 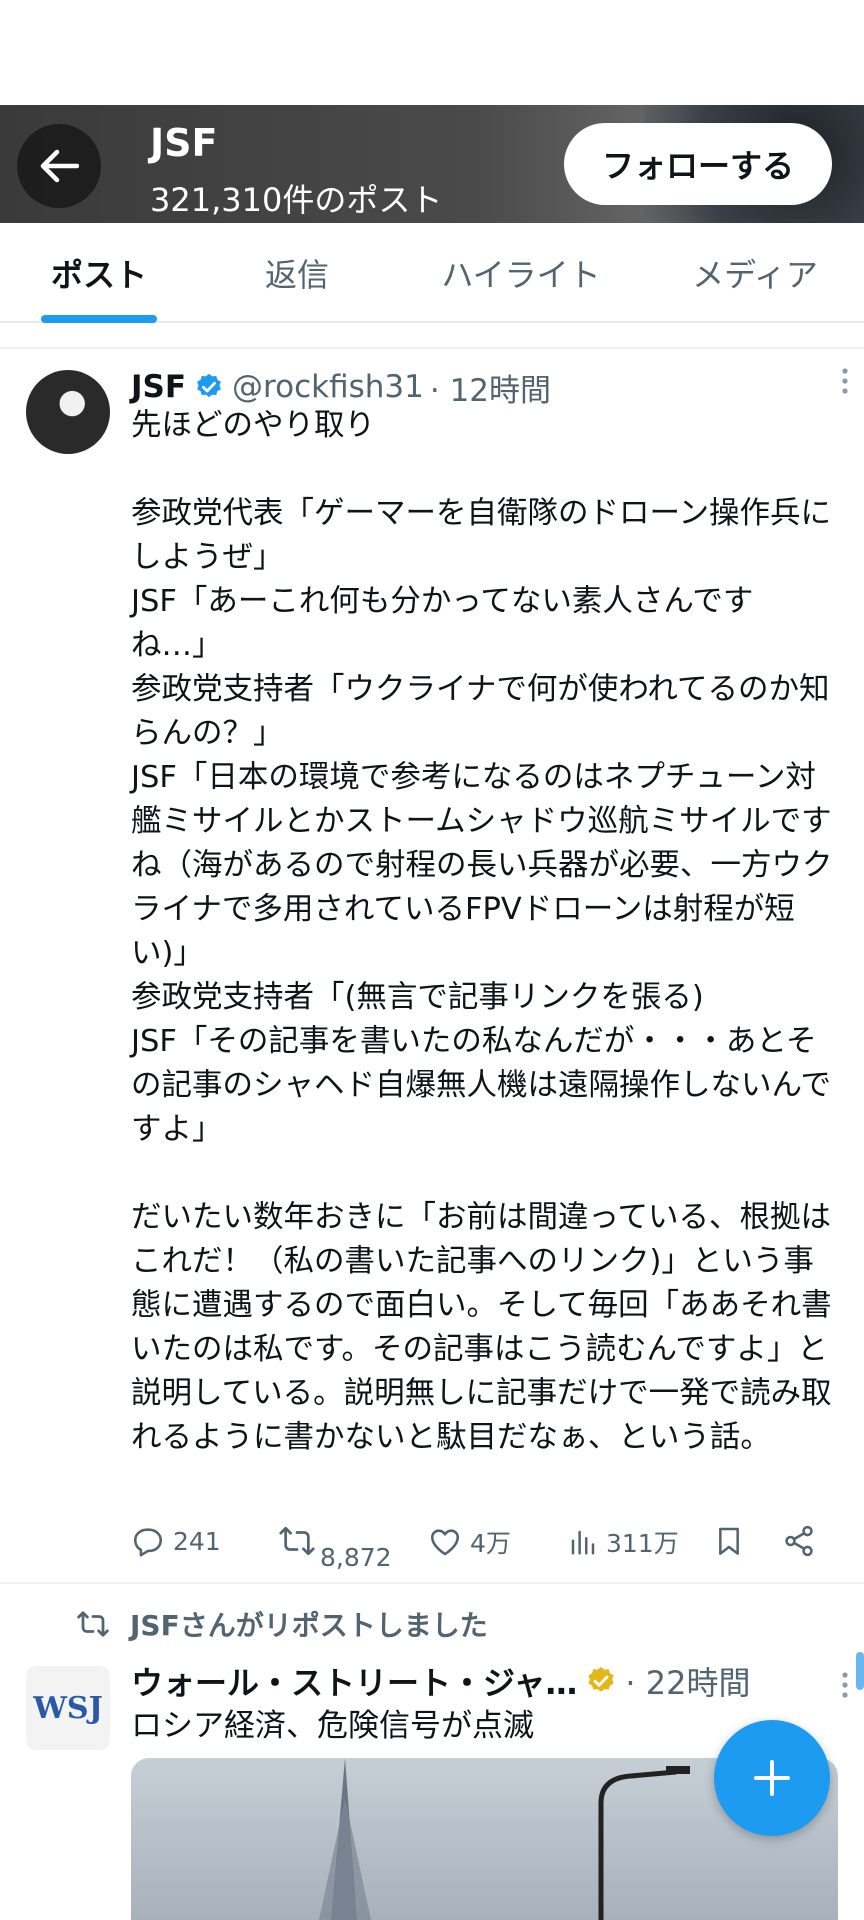 What do you see at coordinates (445, 1542) in the screenshot?
I see `heart-icon` at bounding box center [445, 1542].